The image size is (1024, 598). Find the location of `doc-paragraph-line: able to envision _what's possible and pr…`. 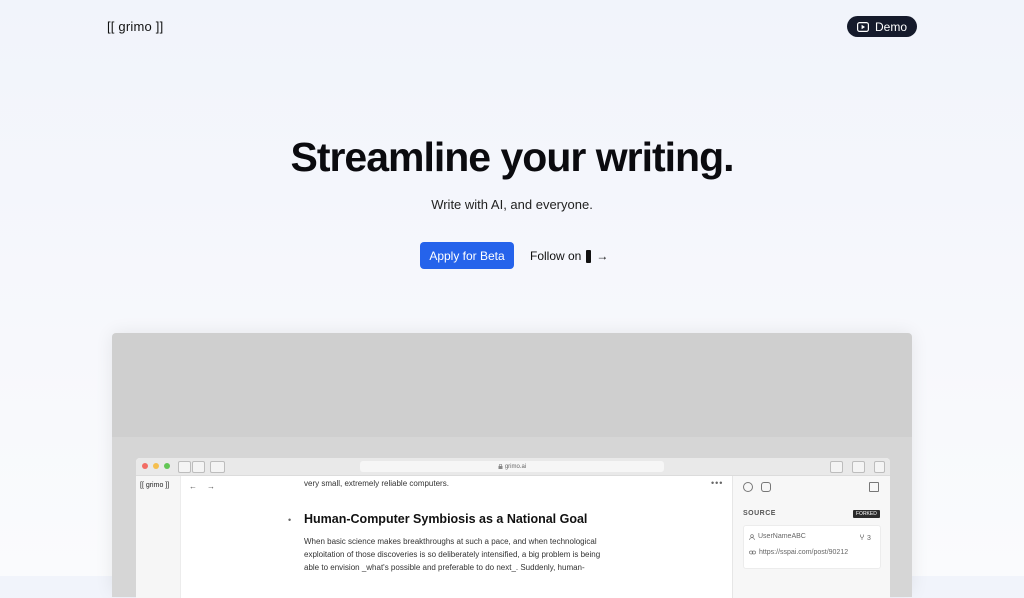

doc-paragraph-line: able to envision _what's possible and pr… is located at coordinates (444, 567).